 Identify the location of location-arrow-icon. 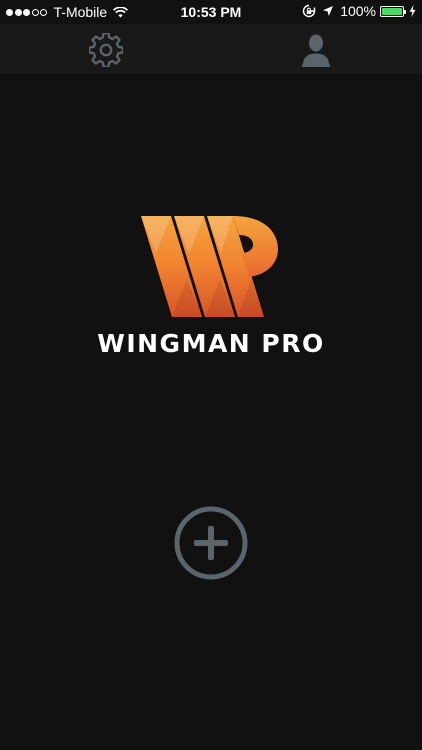
(328, 11).